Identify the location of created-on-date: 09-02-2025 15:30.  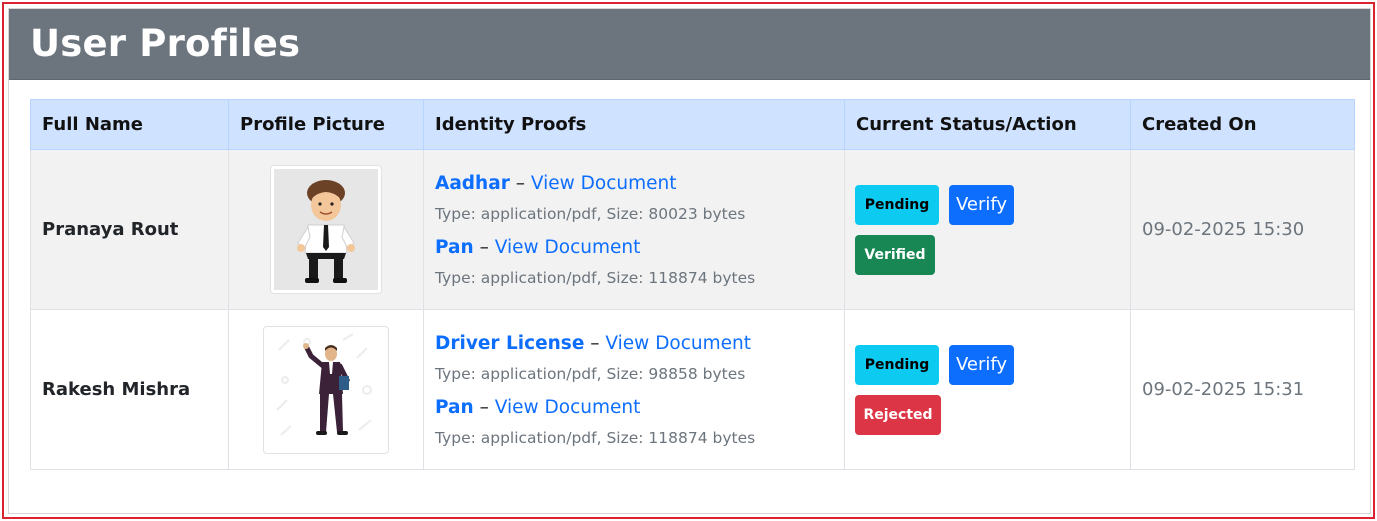
(1223, 229).